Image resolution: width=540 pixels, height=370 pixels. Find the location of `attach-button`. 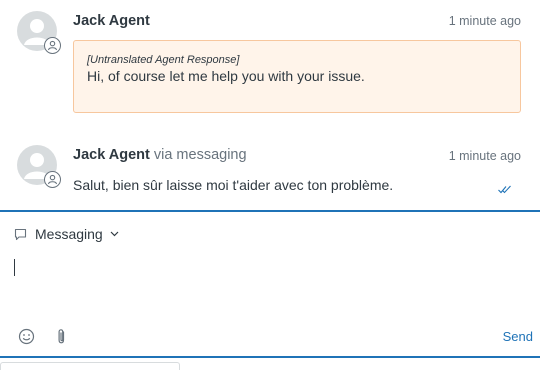

attach-button is located at coordinates (61, 339).